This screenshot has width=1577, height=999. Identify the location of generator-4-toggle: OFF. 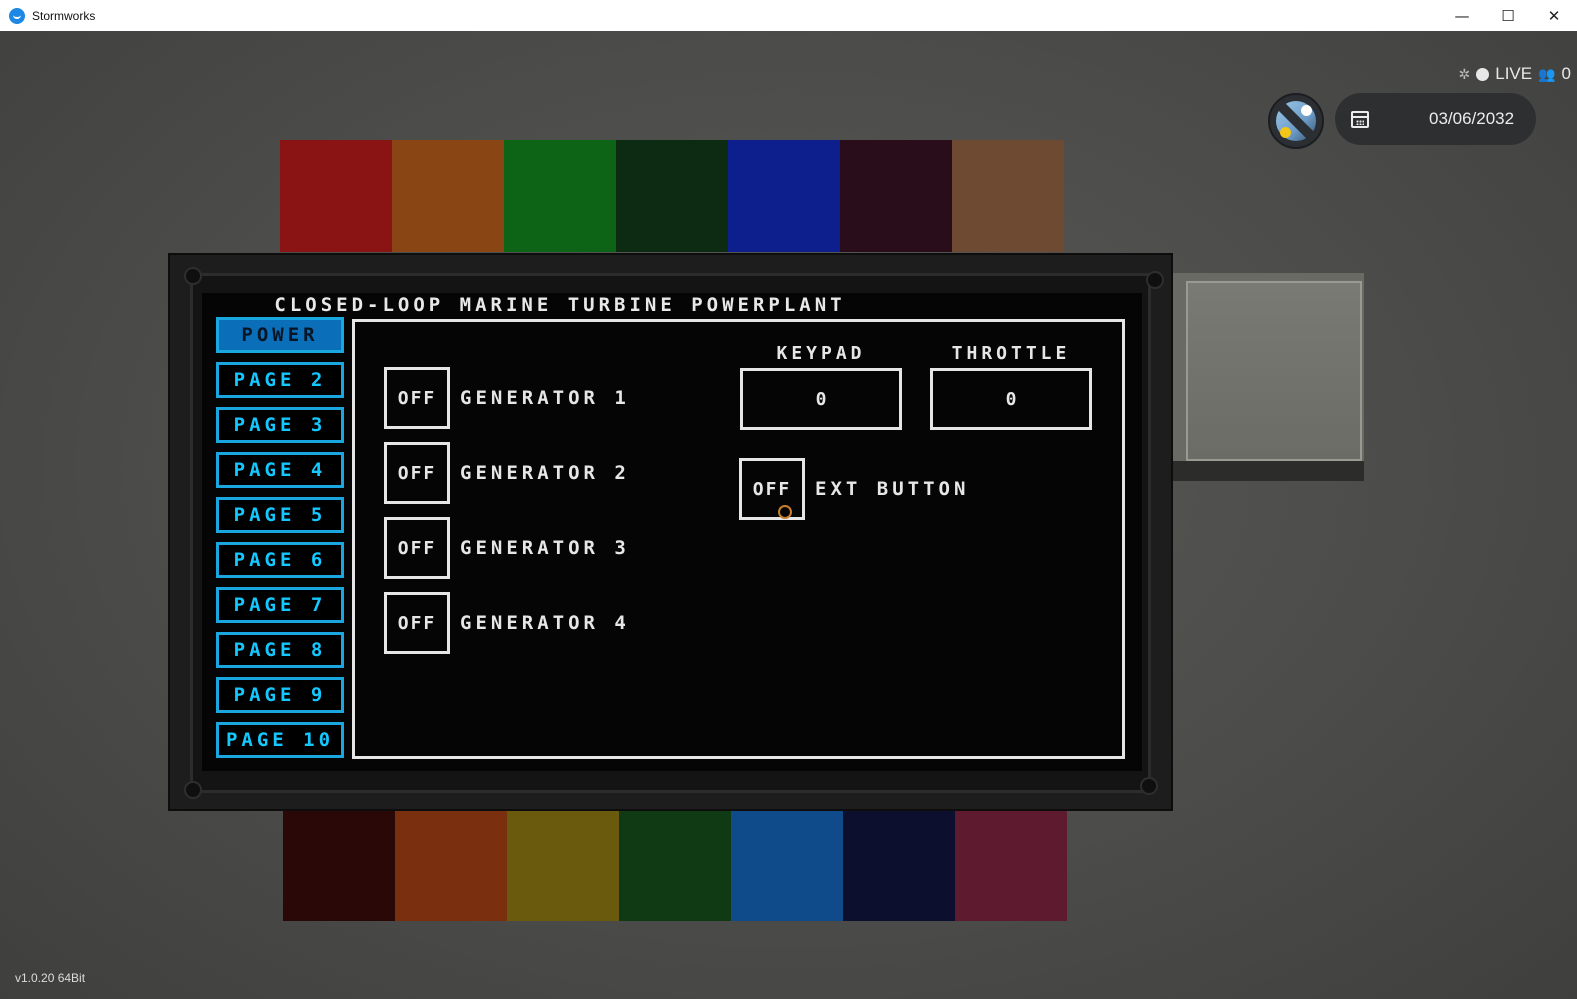
(417, 623).